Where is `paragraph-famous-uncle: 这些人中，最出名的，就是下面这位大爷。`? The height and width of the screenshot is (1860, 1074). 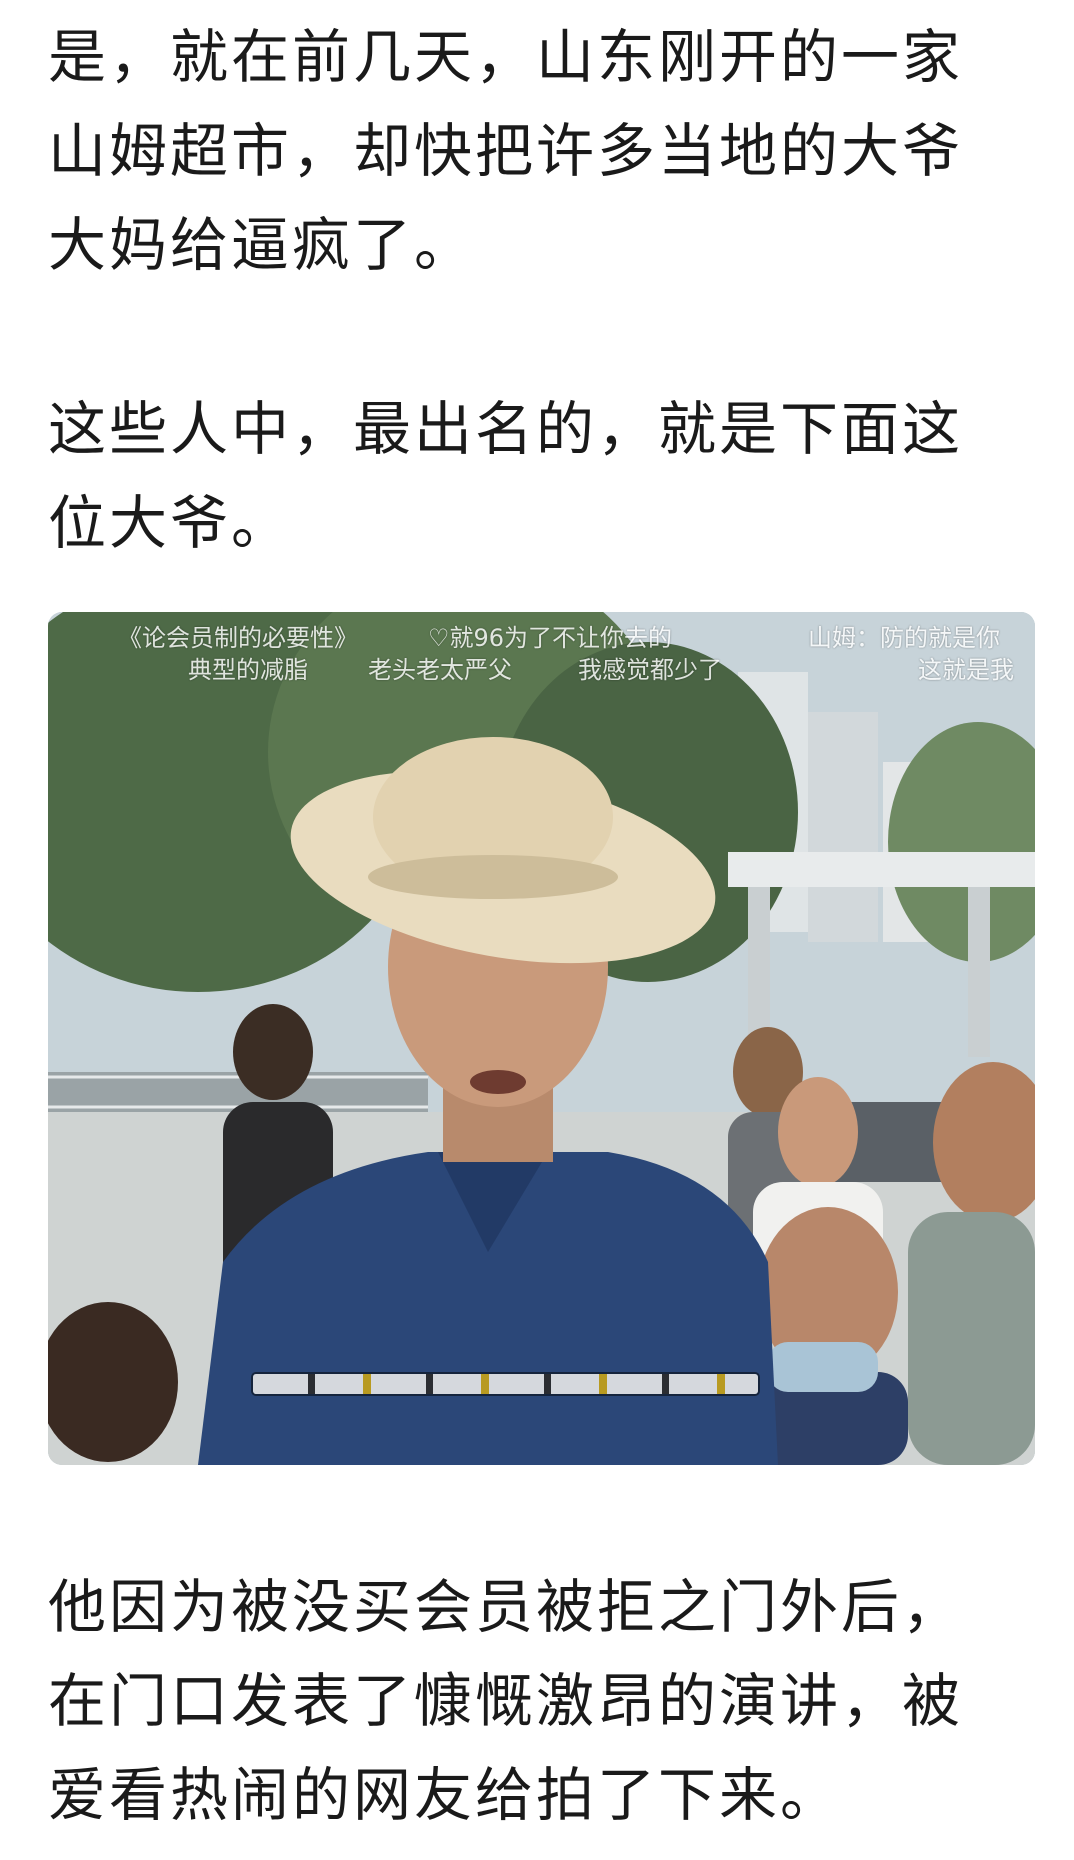 paragraph-famous-uncle: 这些人中，最出名的，就是下面这位大爷。 is located at coordinates (506, 476).